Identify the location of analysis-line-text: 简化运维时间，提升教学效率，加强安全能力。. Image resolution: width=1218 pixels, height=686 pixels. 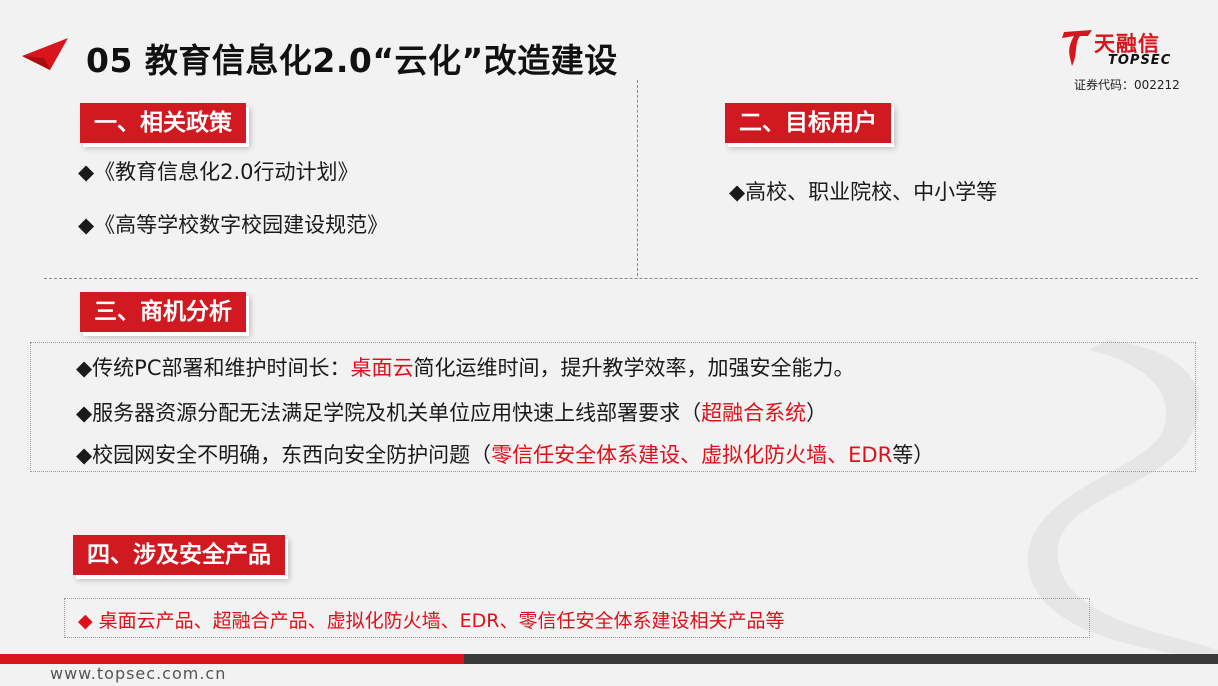
(634, 368).